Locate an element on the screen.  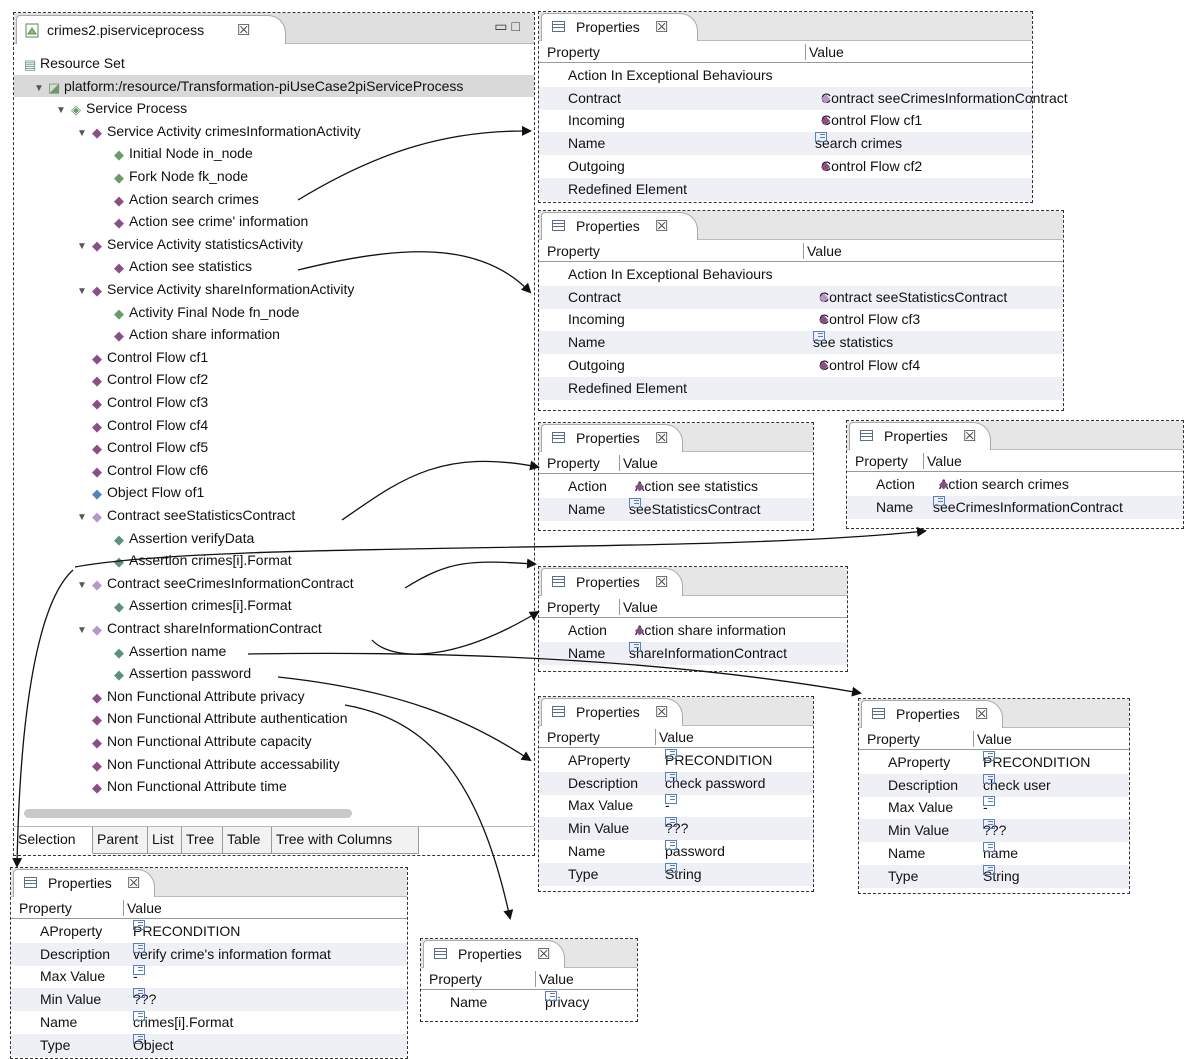
property-value-cell: shareInformationContract is located at coordinates (708, 653).